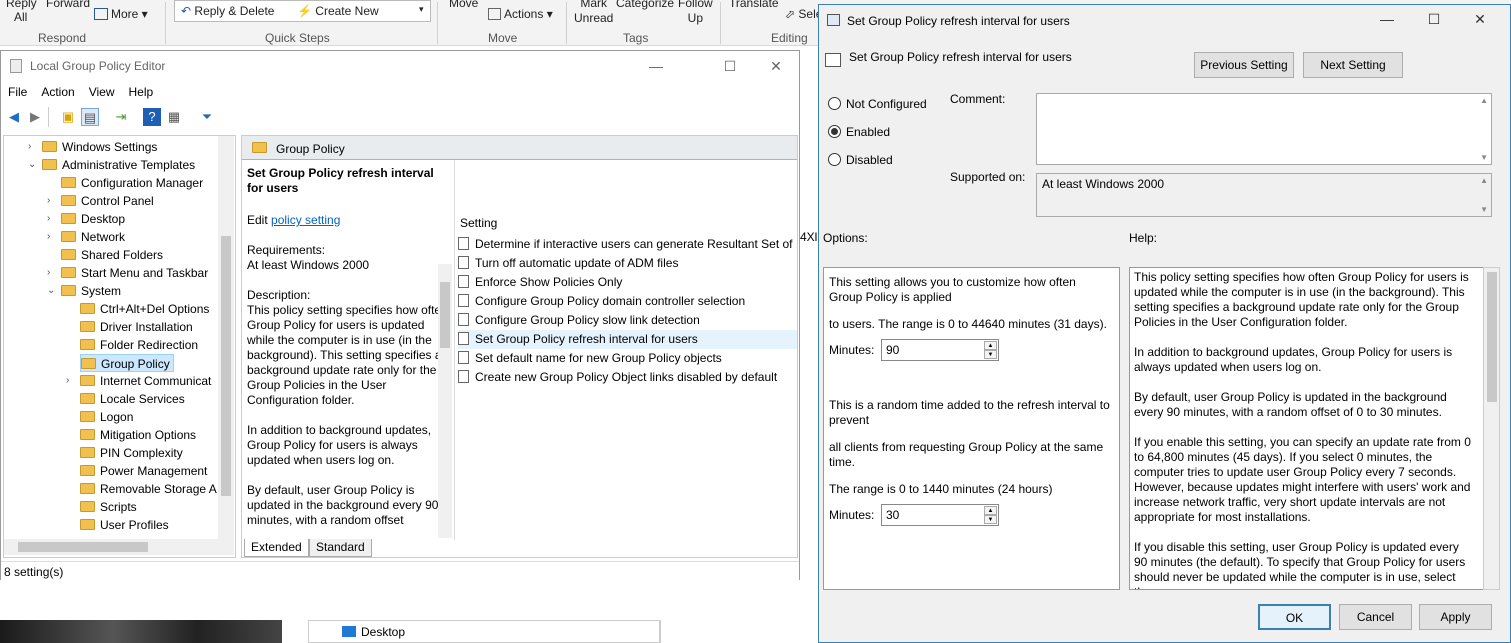 This screenshot has height=643, width=1511. Describe the element at coordinates (1455, 617) in the screenshot. I see `apply-button: Apply` at that location.